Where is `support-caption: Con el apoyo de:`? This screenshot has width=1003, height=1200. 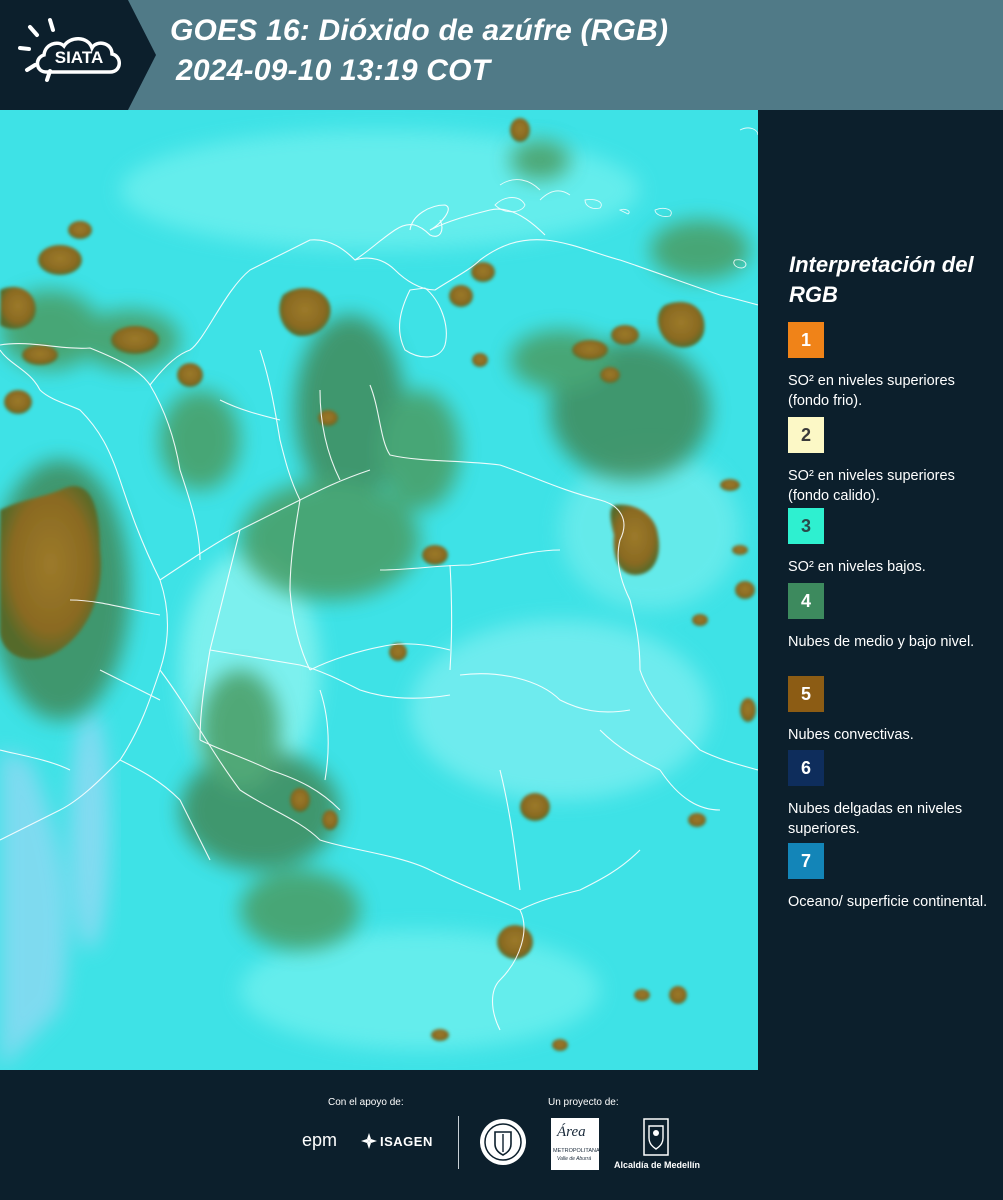 support-caption: Con el apoyo de: is located at coordinates (366, 1102).